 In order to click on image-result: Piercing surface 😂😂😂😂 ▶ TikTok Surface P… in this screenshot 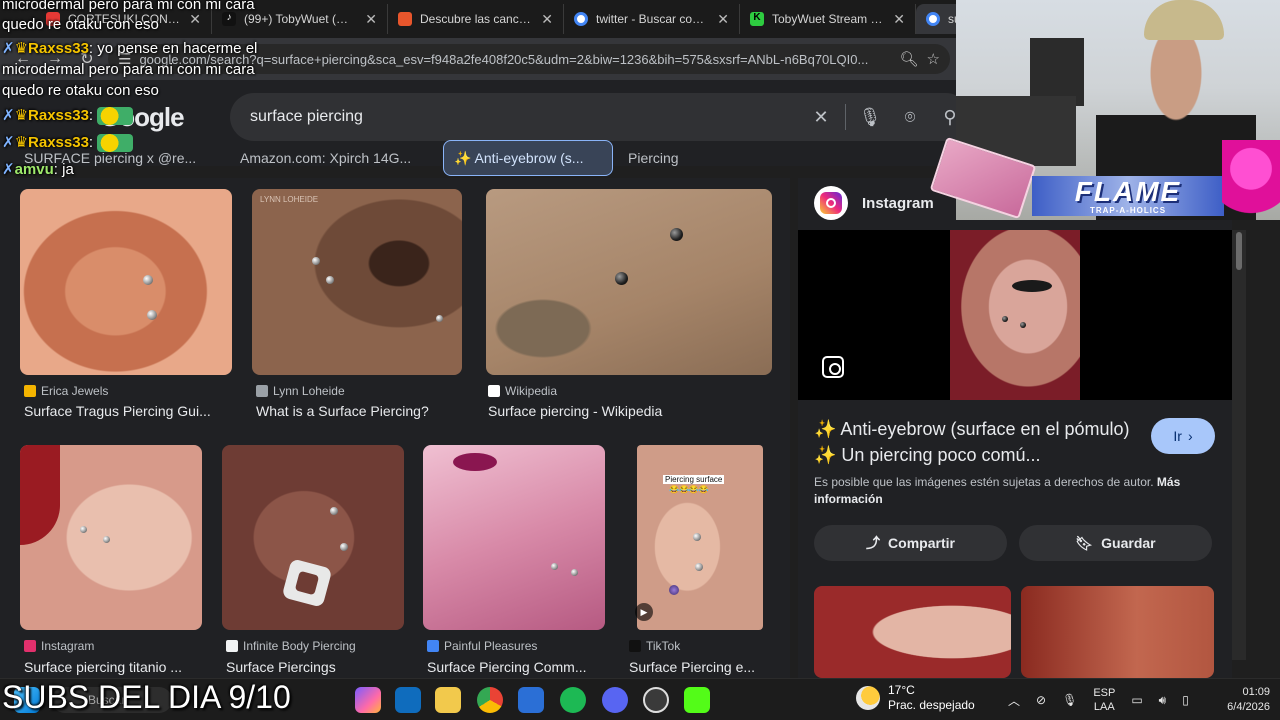, I will do `click(700, 561)`.